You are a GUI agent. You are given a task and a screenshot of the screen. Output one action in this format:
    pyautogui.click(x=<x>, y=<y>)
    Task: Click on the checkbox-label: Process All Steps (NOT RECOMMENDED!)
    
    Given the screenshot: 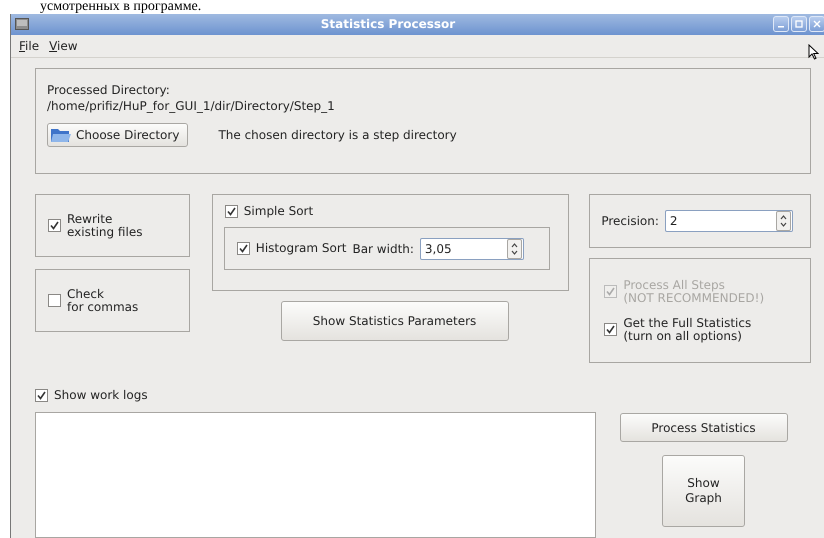 What is the action you would take?
    pyautogui.click(x=693, y=291)
    